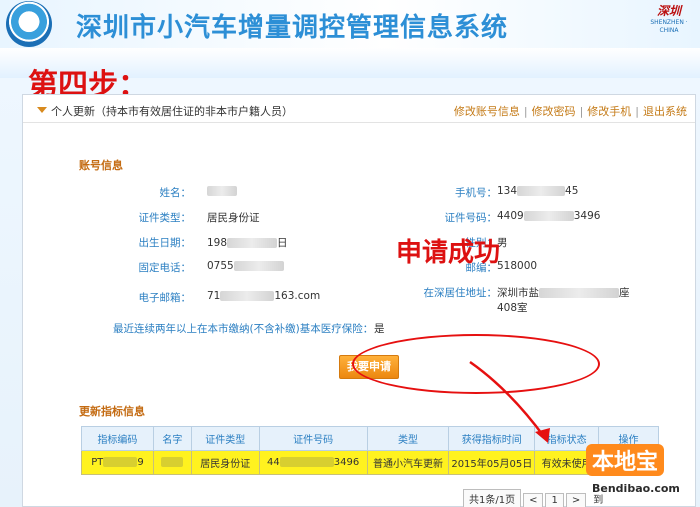 The image size is (700, 507). Describe the element at coordinates (408, 462) in the screenshot. I see `cell-type: 普通小汽车更新` at that location.